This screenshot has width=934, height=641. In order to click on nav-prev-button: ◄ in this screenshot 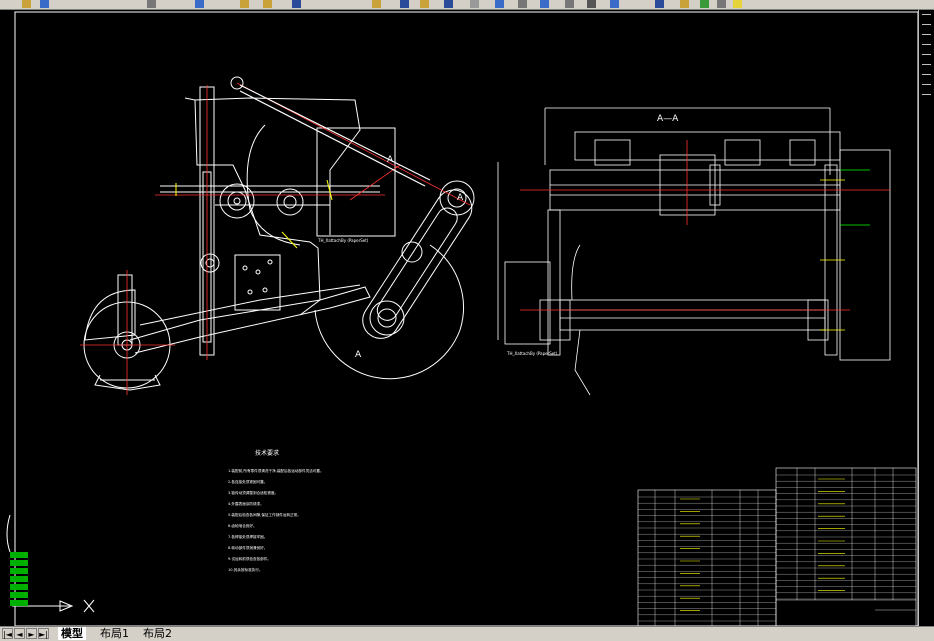, I will do `click(19, 633)`.